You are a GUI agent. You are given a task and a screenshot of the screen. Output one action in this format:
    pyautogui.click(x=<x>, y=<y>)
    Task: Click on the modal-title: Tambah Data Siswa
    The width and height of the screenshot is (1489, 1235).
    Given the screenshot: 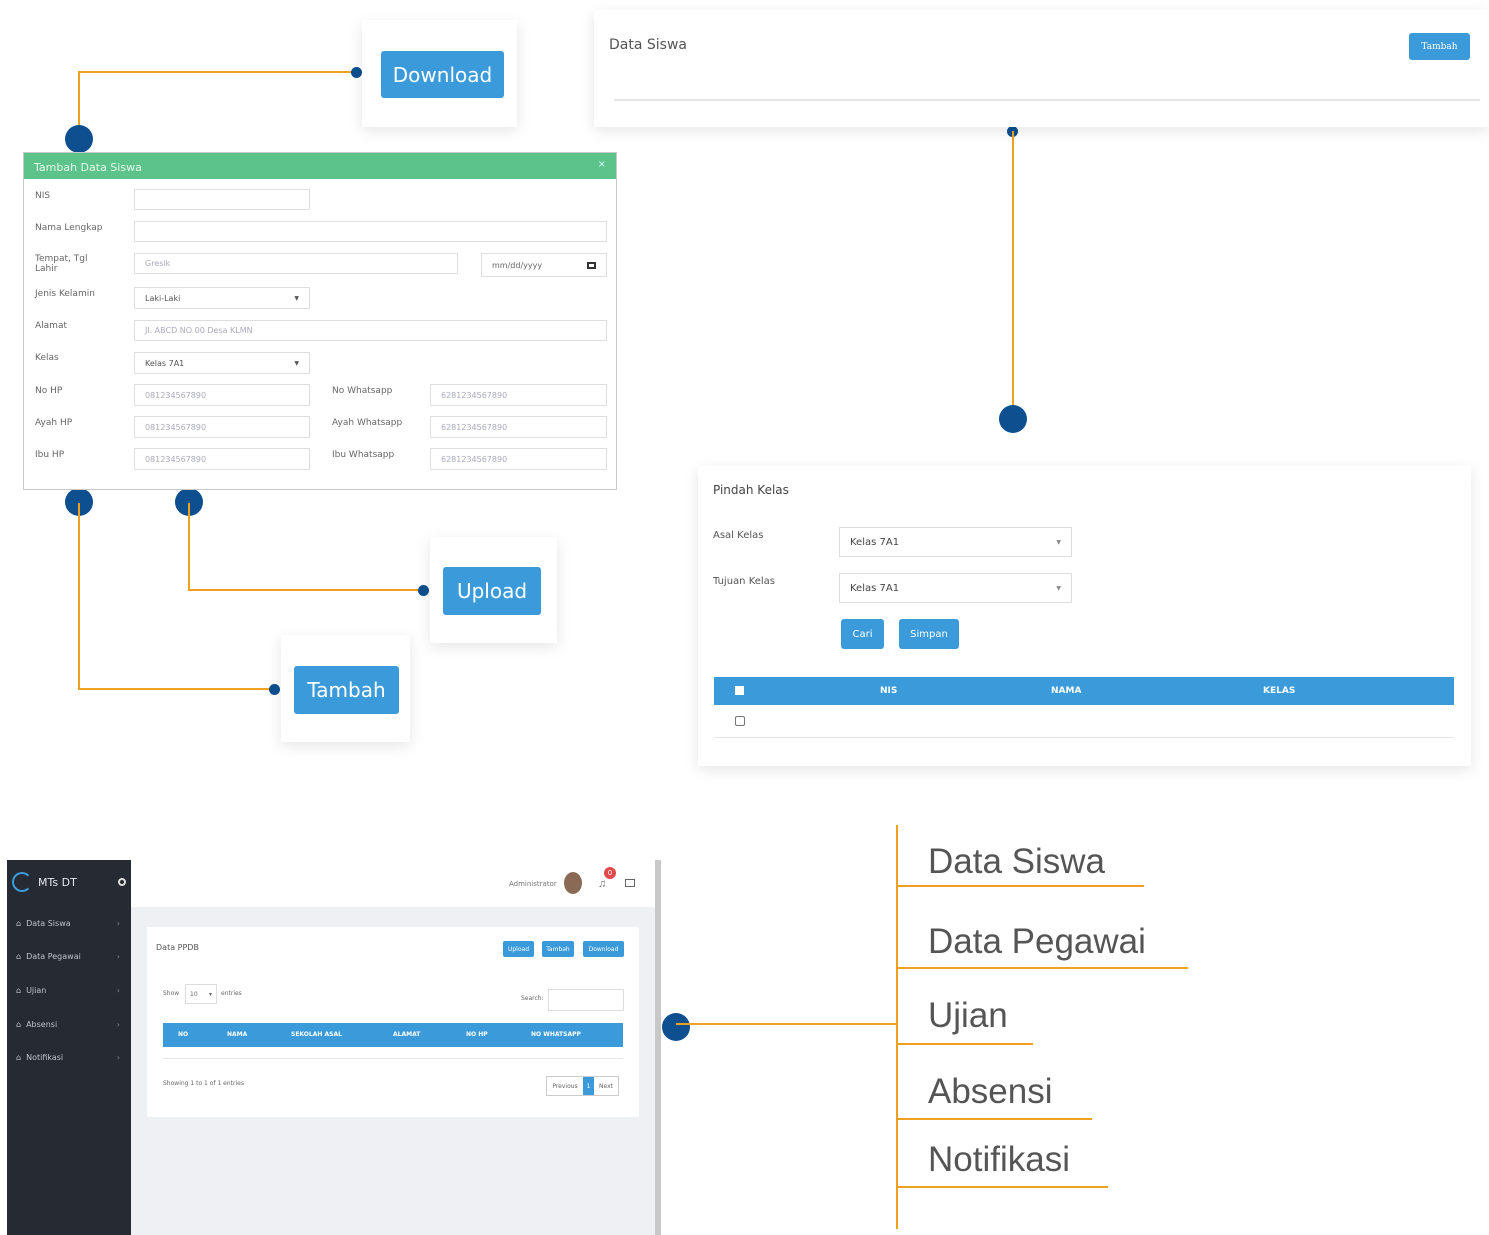 What is the action you would take?
    pyautogui.click(x=88, y=167)
    